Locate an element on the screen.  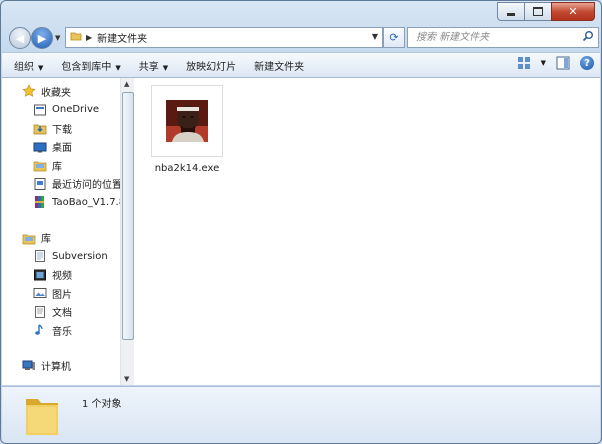
nav-item-videos: 视频 is located at coordinates (61, 275).